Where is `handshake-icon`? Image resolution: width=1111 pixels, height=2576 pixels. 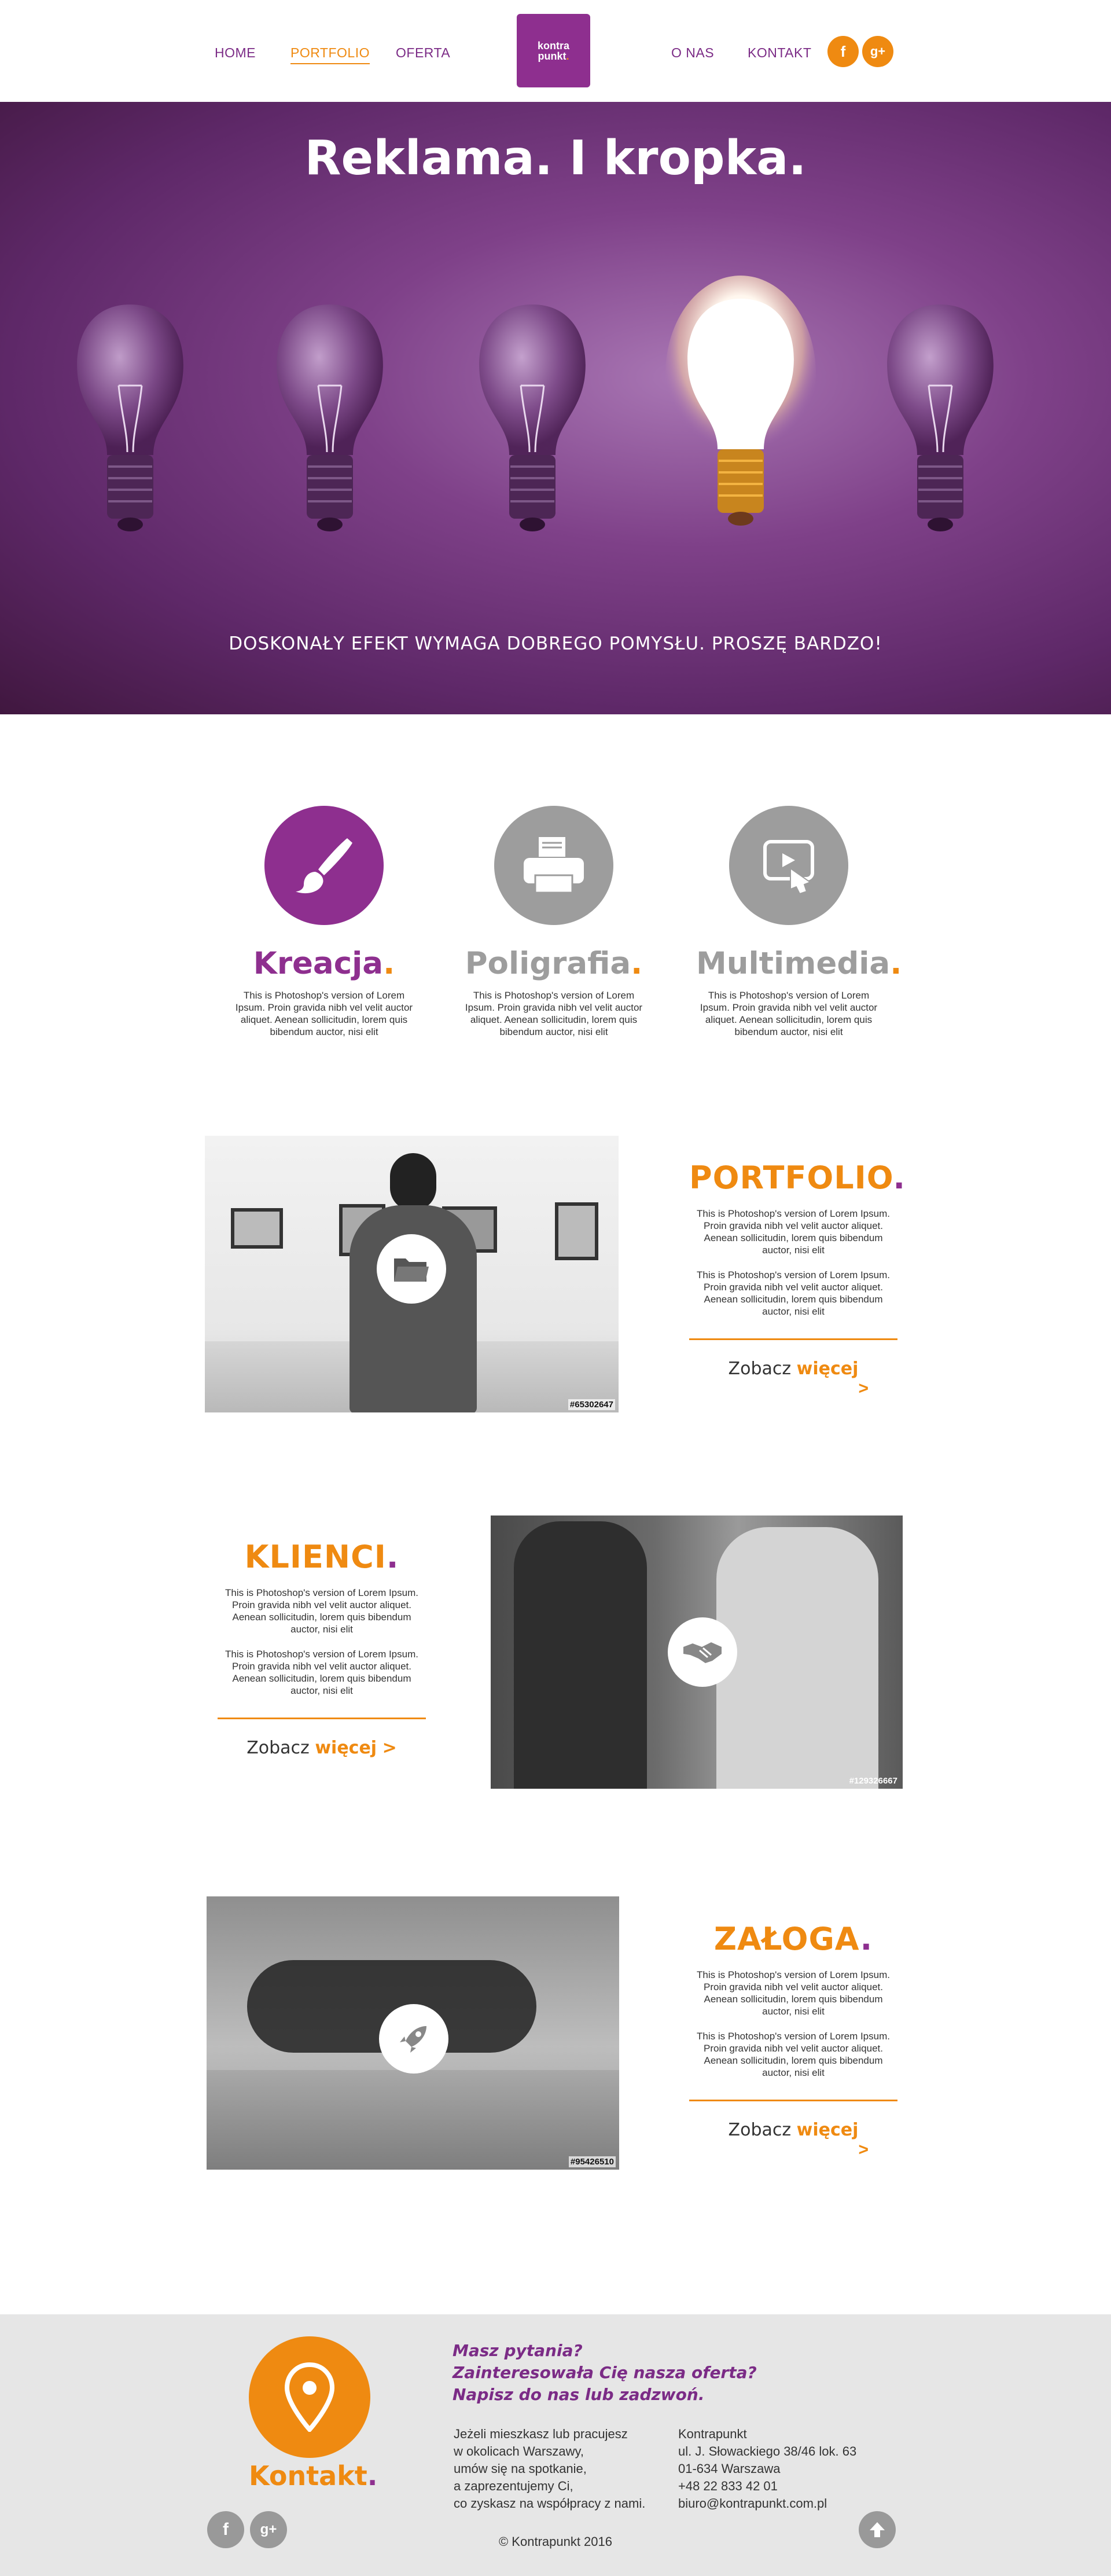
handshake-icon is located at coordinates (702, 1652).